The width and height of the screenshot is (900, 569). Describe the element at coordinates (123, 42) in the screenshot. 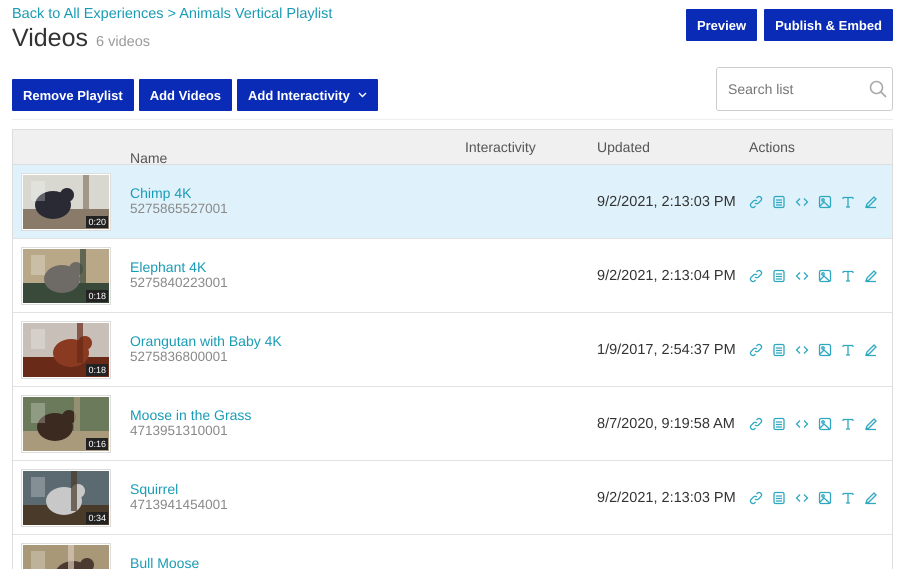

I see `video-count: 6 videos` at that location.